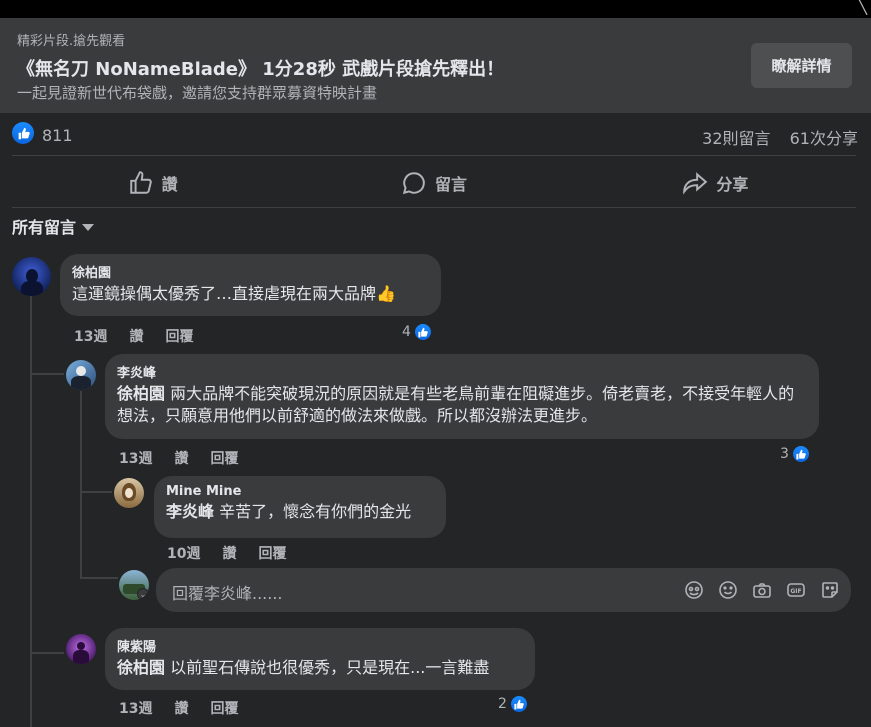 This screenshot has height=727, width=871. Describe the element at coordinates (134, 585) in the screenshot. I see `current-user-avatar: ⌄` at that location.